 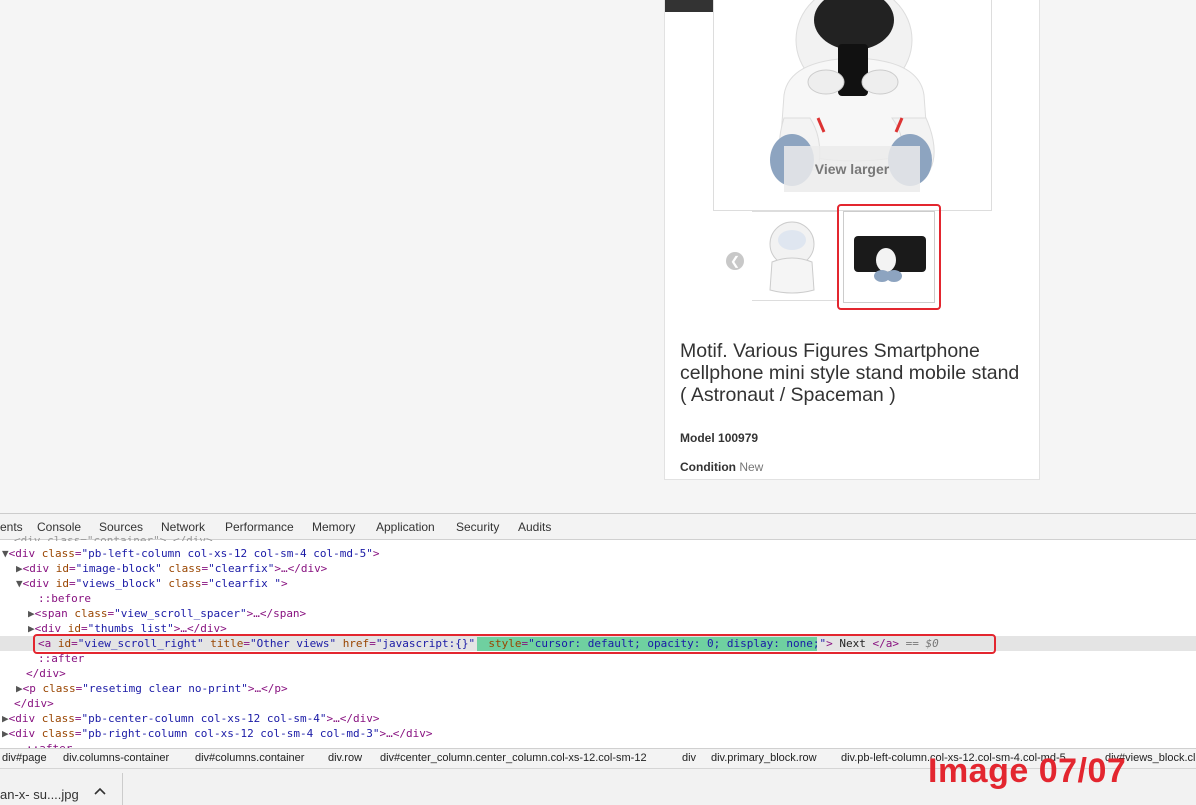 I want to click on tab-network: Network, so click(x=183, y=527).